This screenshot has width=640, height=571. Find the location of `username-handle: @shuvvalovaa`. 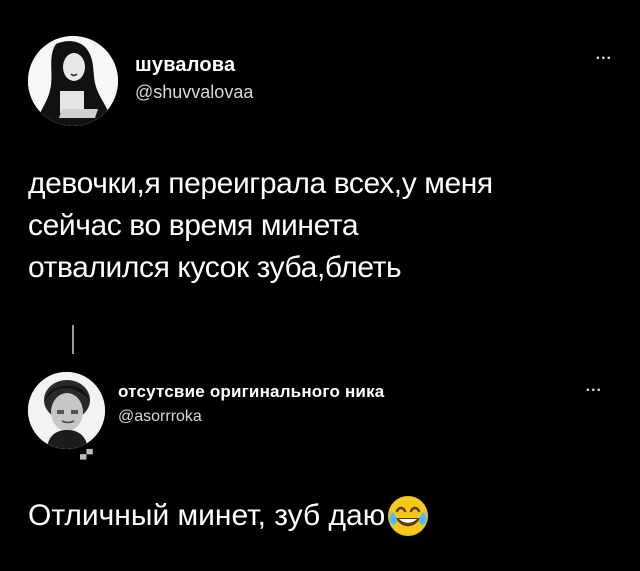

username-handle: @shuvvalovaa is located at coordinates (194, 92).